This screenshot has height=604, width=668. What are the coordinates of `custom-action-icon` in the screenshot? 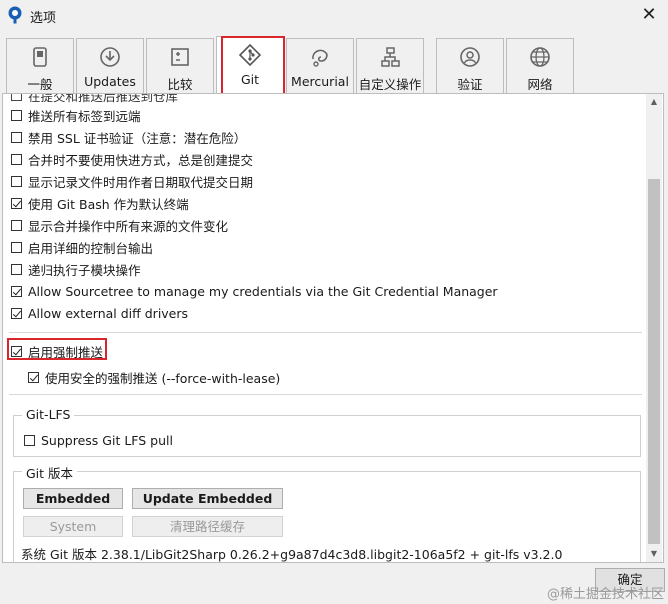 It's located at (390, 57).